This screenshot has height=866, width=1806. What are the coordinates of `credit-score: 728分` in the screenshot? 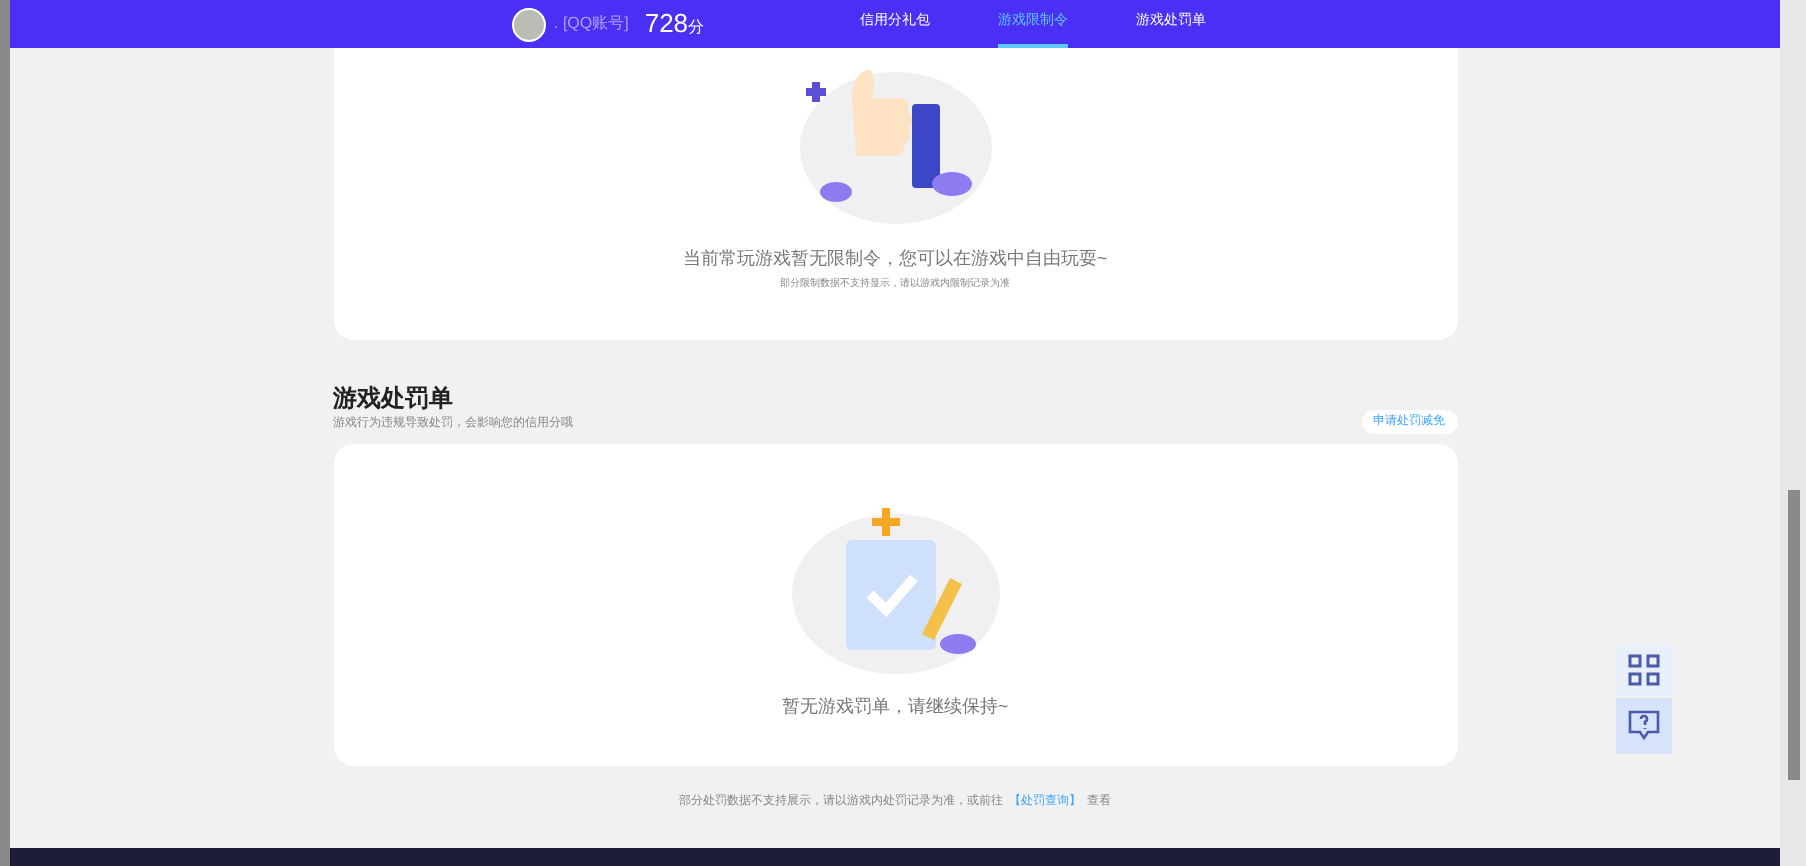 It's located at (674, 24).